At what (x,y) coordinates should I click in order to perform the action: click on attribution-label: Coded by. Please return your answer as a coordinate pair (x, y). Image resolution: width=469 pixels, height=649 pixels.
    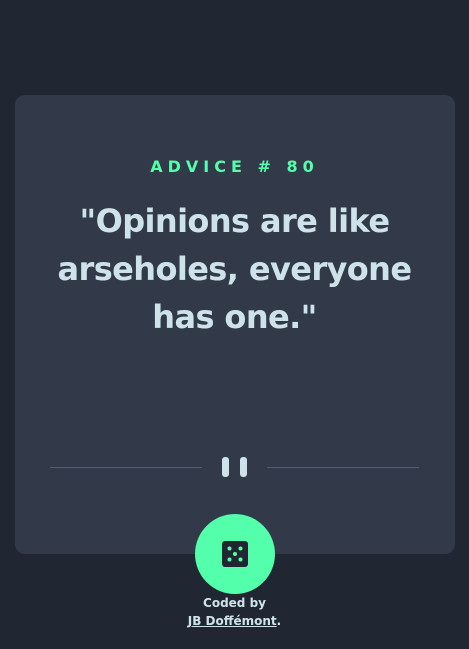
    Looking at the image, I should click on (234, 603).